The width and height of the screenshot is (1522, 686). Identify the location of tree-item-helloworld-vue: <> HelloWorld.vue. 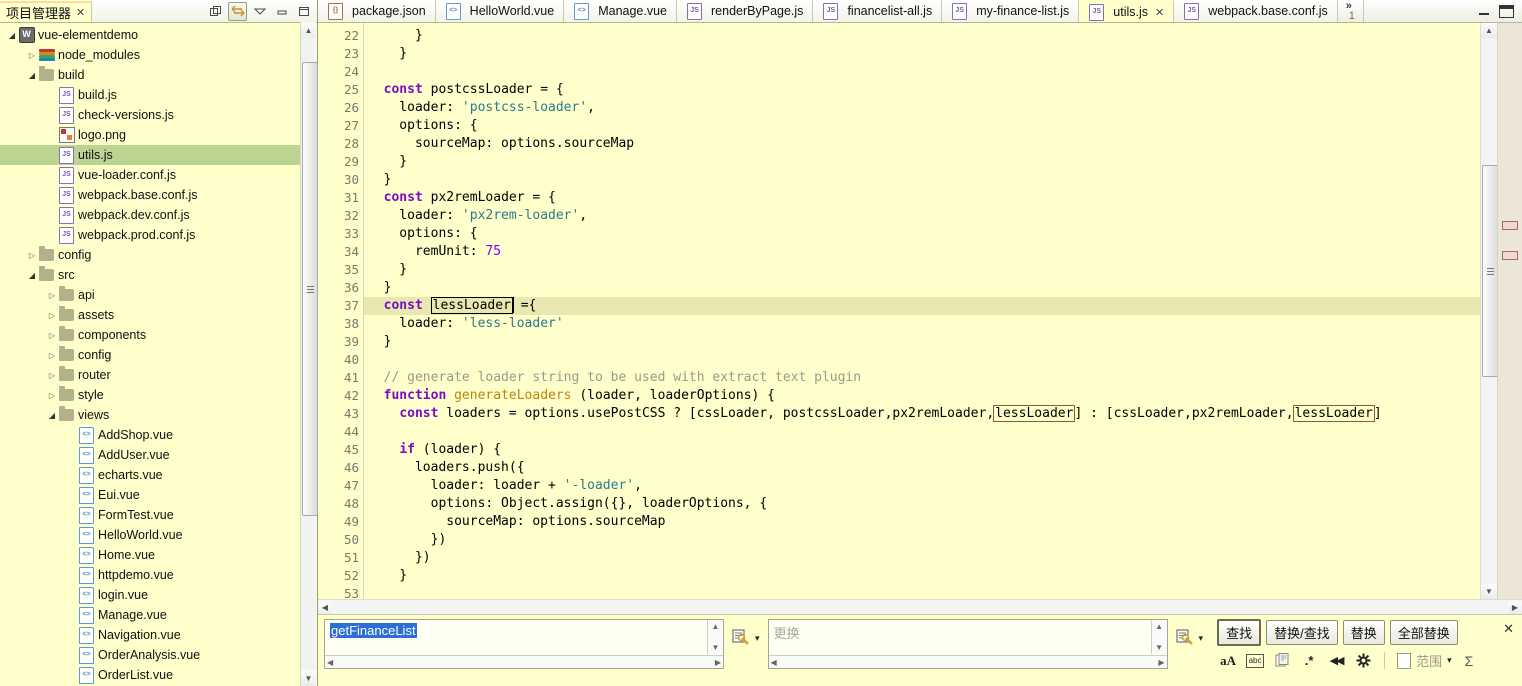
(158, 535).